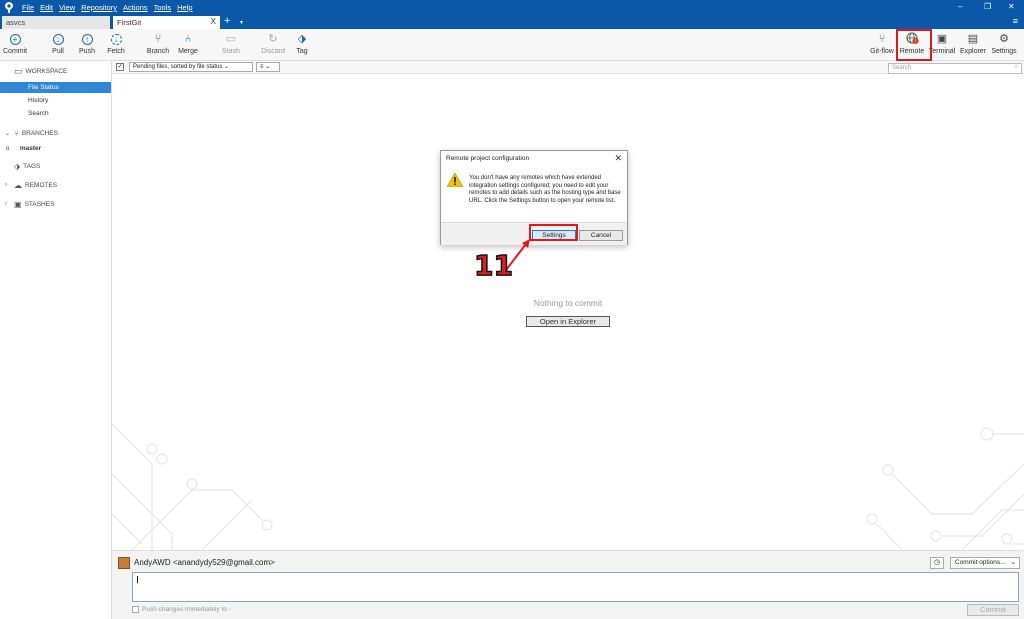 The width and height of the screenshot is (1024, 619). I want to click on tab-asvcs: asvcs, so click(56, 22).